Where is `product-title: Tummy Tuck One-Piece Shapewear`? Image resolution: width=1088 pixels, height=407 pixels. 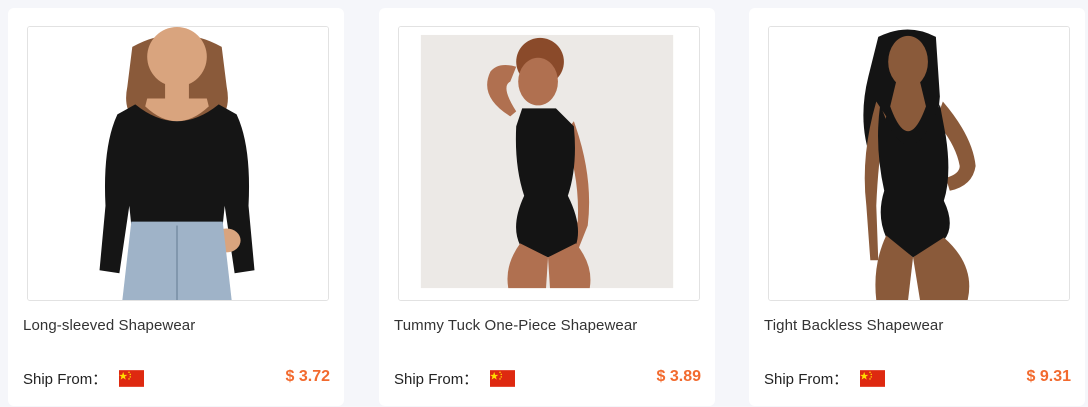
product-title: Tummy Tuck One-Piece Shapewear is located at coordinates (515, 325).